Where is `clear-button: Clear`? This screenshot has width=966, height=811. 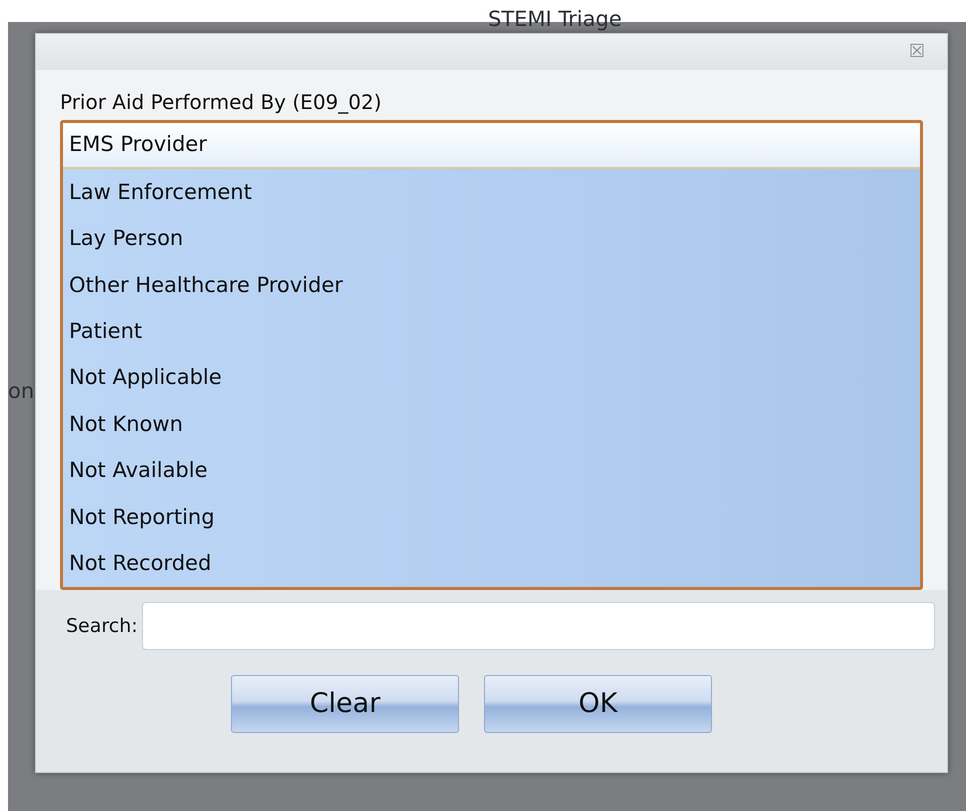
clear-button: Clear is located at coordinates (345, 703).